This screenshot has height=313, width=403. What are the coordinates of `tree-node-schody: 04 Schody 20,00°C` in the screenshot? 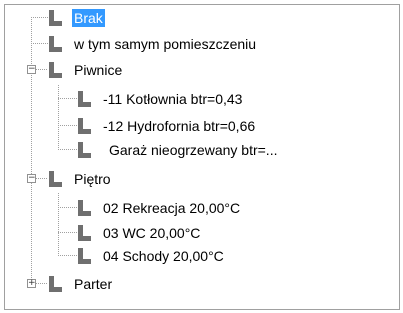 It's located at (152, 256).